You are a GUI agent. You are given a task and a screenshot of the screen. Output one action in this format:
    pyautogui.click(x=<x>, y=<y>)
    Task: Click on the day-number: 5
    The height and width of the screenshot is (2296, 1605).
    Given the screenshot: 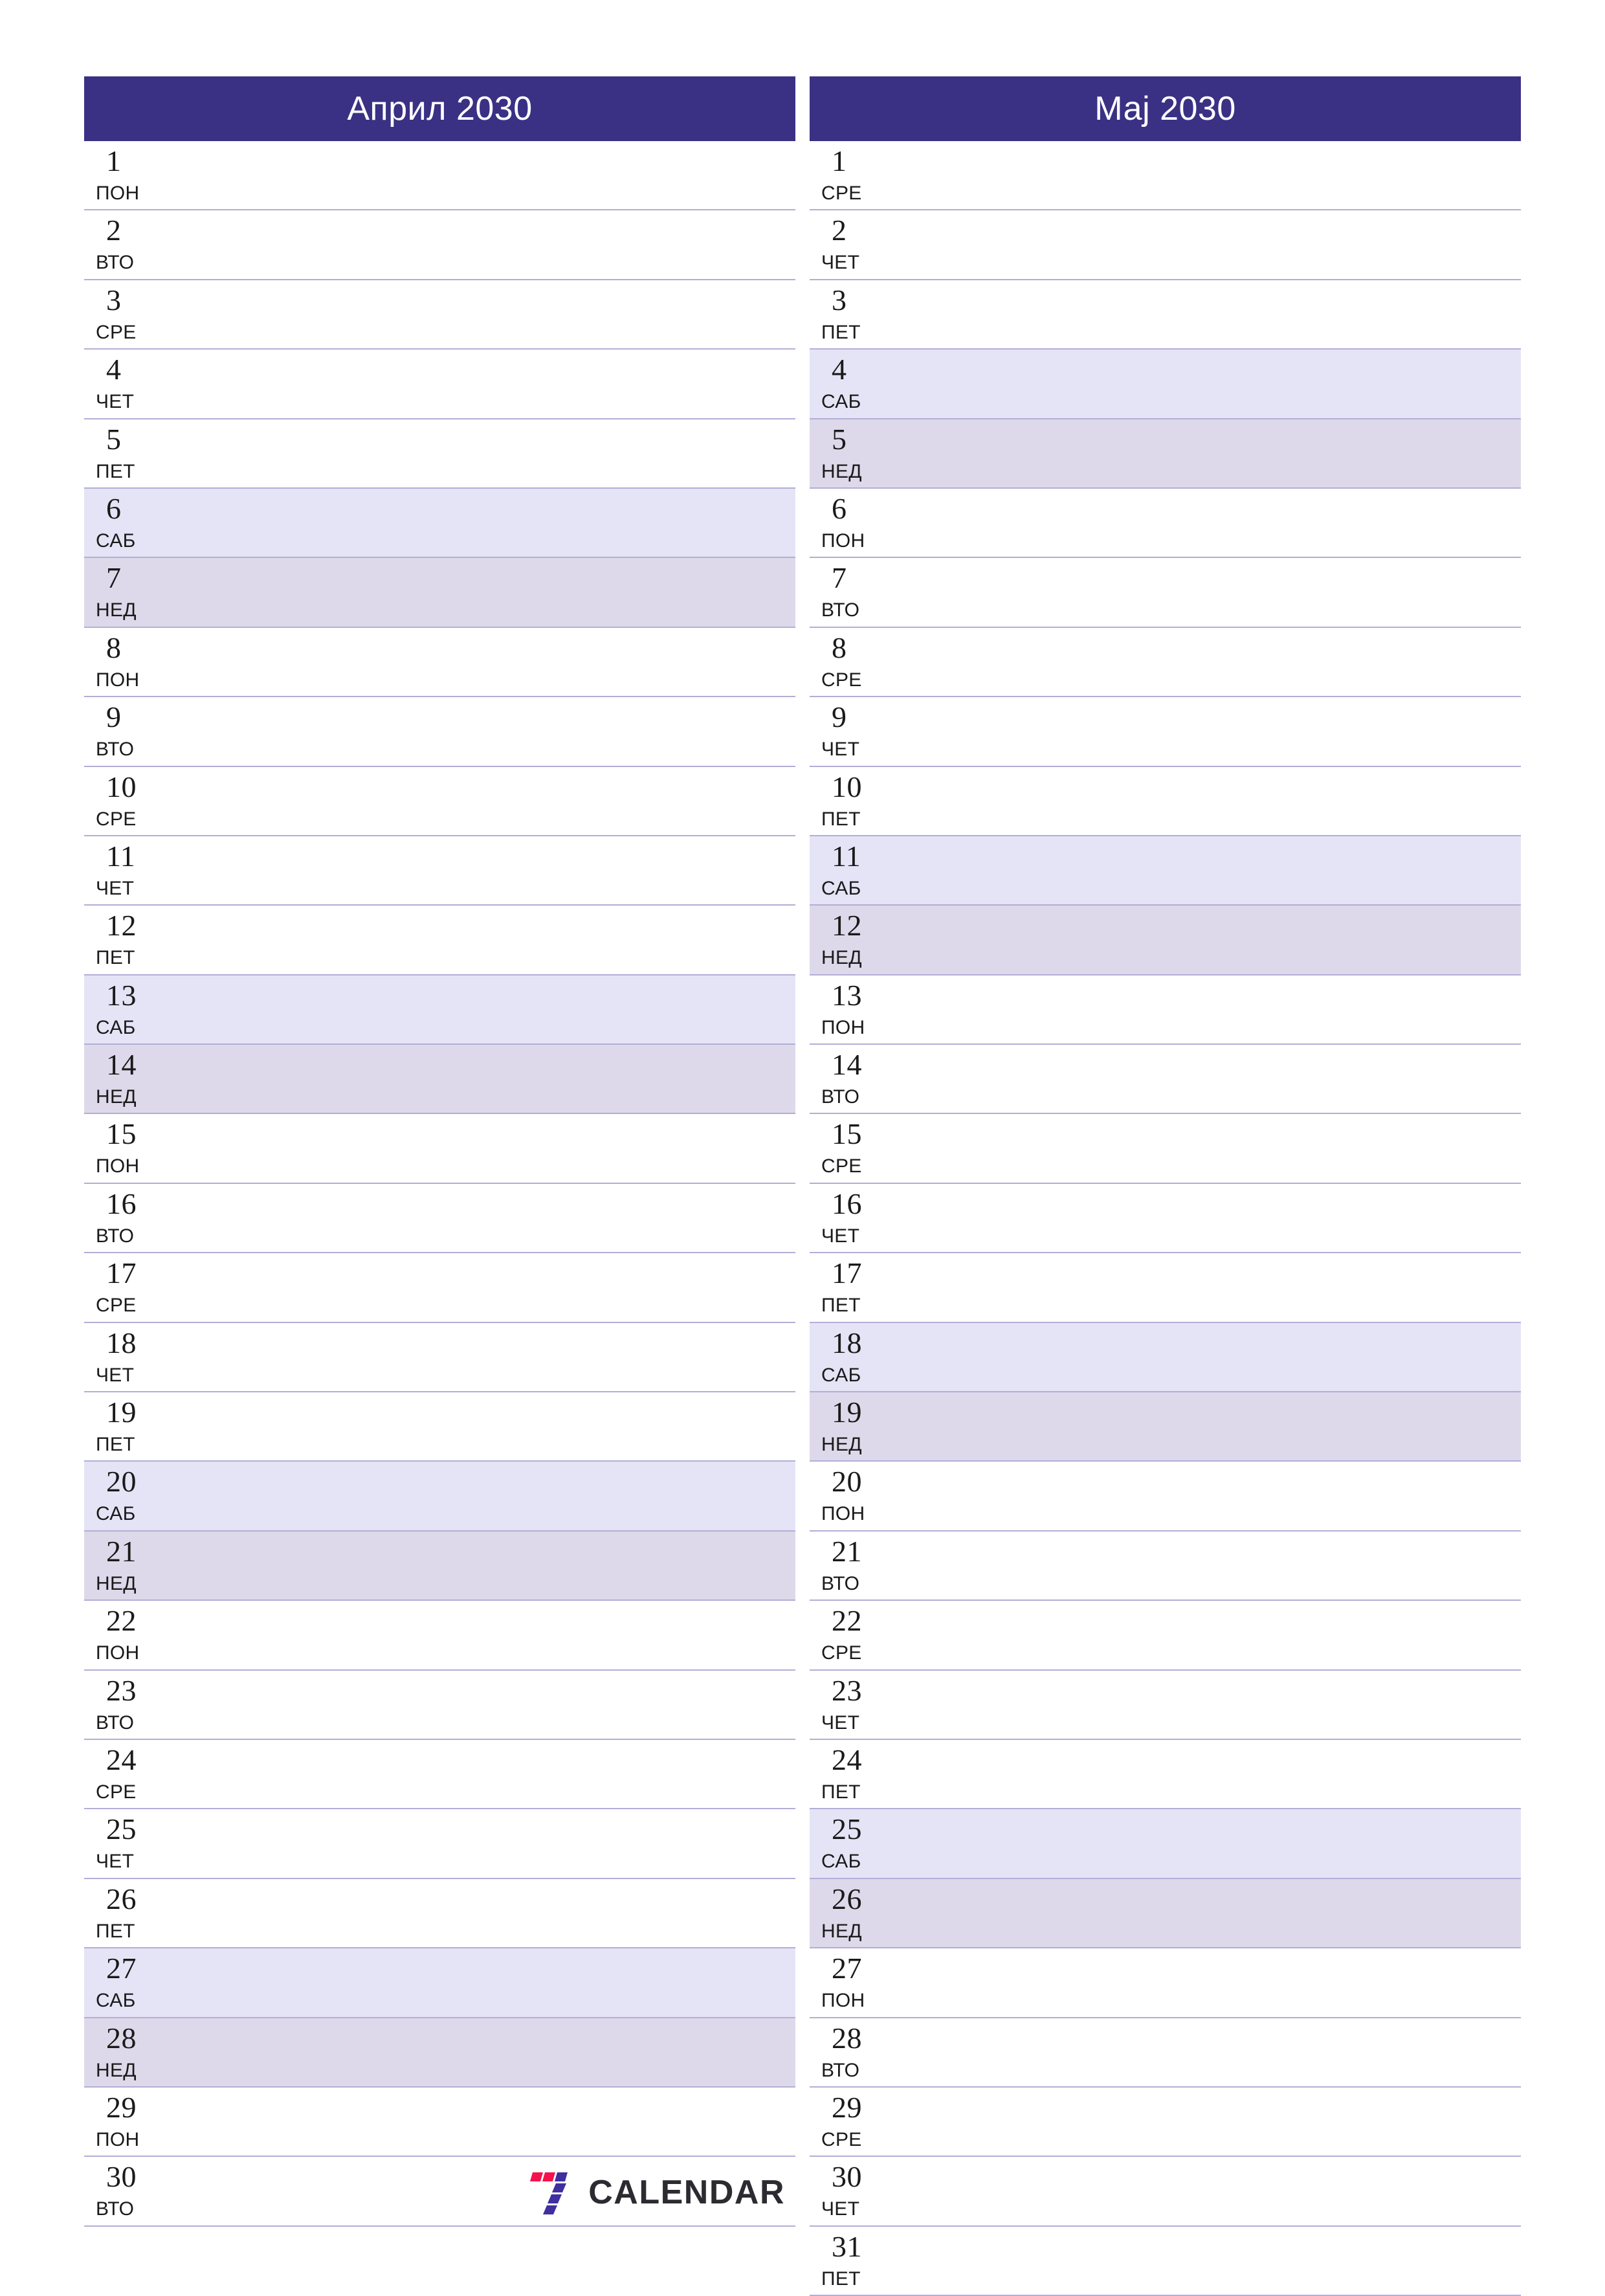 What is the action you would take?
    pyautogui.click(x=839, y=439)
    